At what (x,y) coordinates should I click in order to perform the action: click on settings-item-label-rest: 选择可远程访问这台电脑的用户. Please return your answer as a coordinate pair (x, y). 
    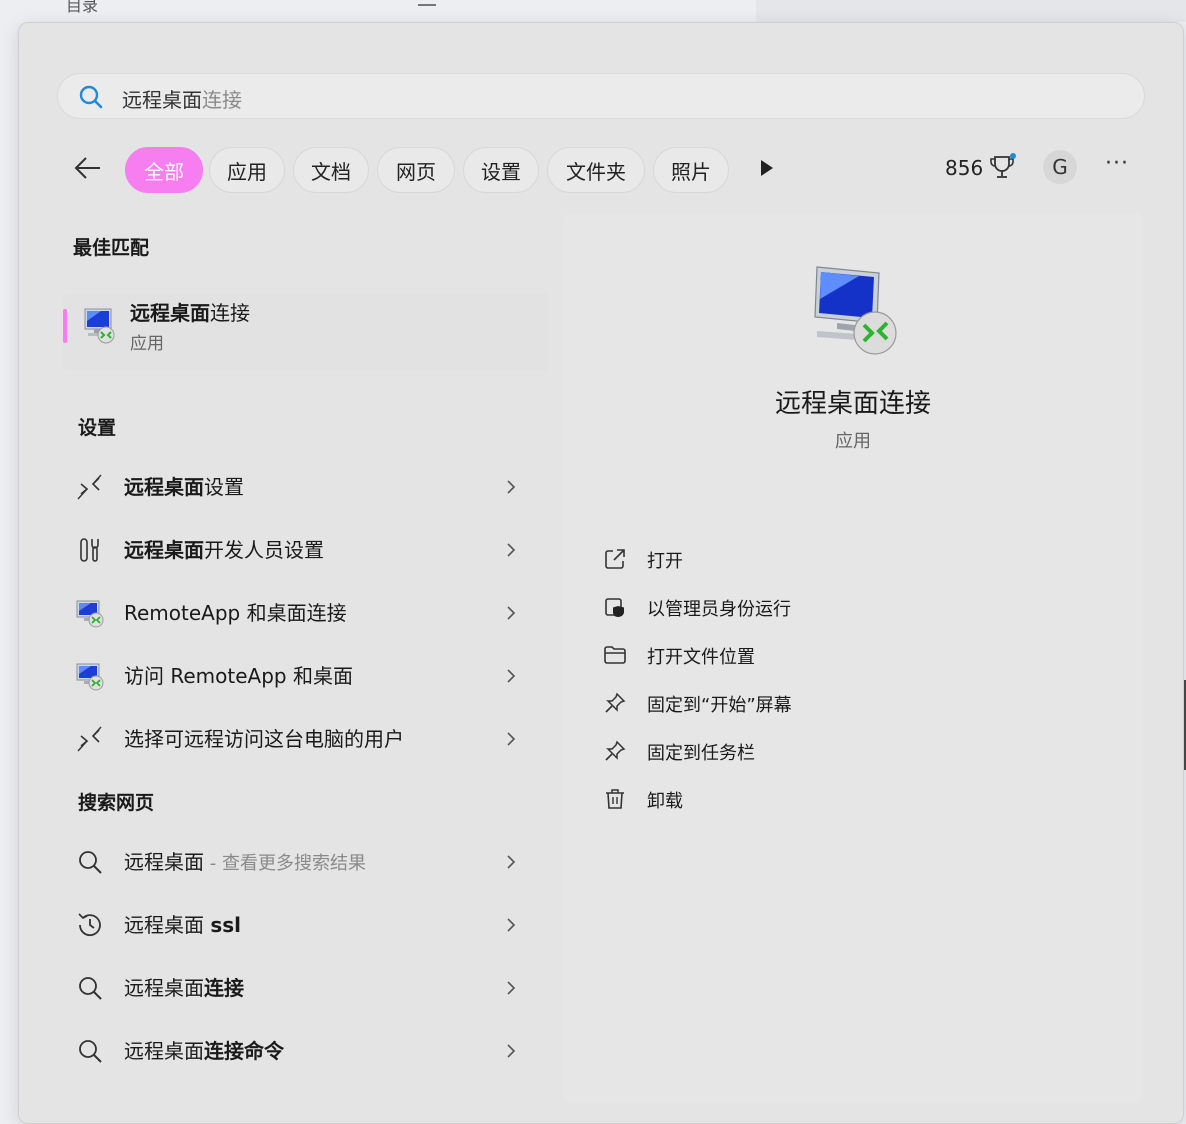
    Looking at the image, I should click on (264, 739).